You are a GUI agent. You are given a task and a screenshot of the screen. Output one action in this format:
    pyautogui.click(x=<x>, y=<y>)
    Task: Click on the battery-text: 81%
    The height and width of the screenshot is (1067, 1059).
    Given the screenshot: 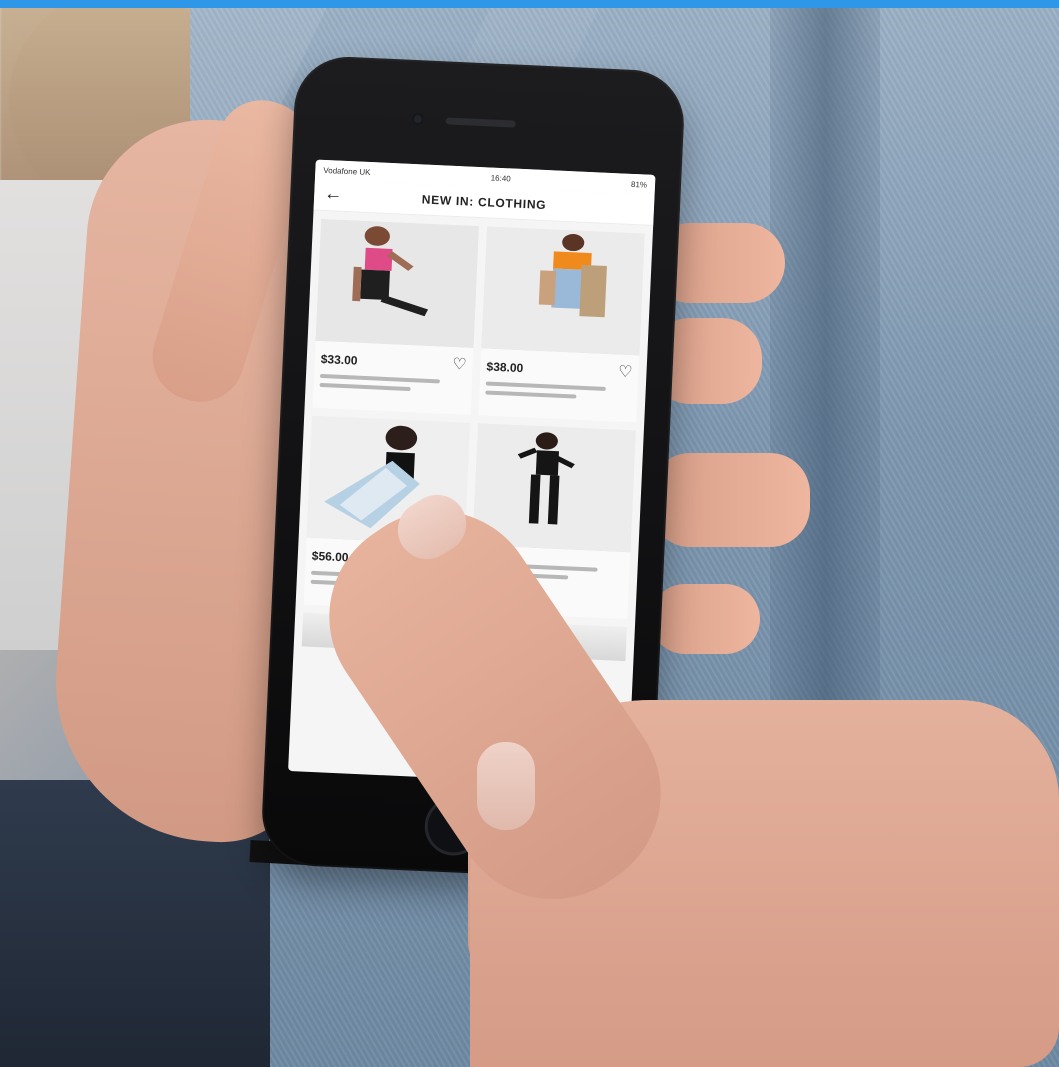 What is the action you would take?
    pyautogui.click(x=639, y=184)
    